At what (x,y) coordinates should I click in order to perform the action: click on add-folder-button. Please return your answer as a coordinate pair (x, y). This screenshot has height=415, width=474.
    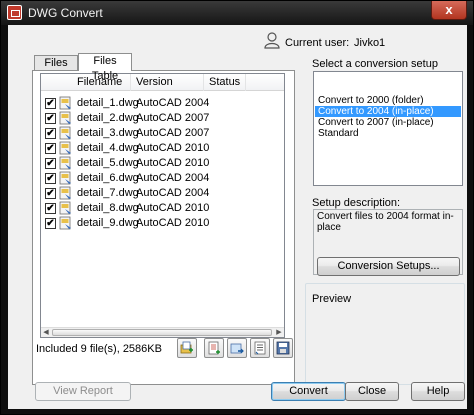
    Looking at the image, I should click on (214, 348).